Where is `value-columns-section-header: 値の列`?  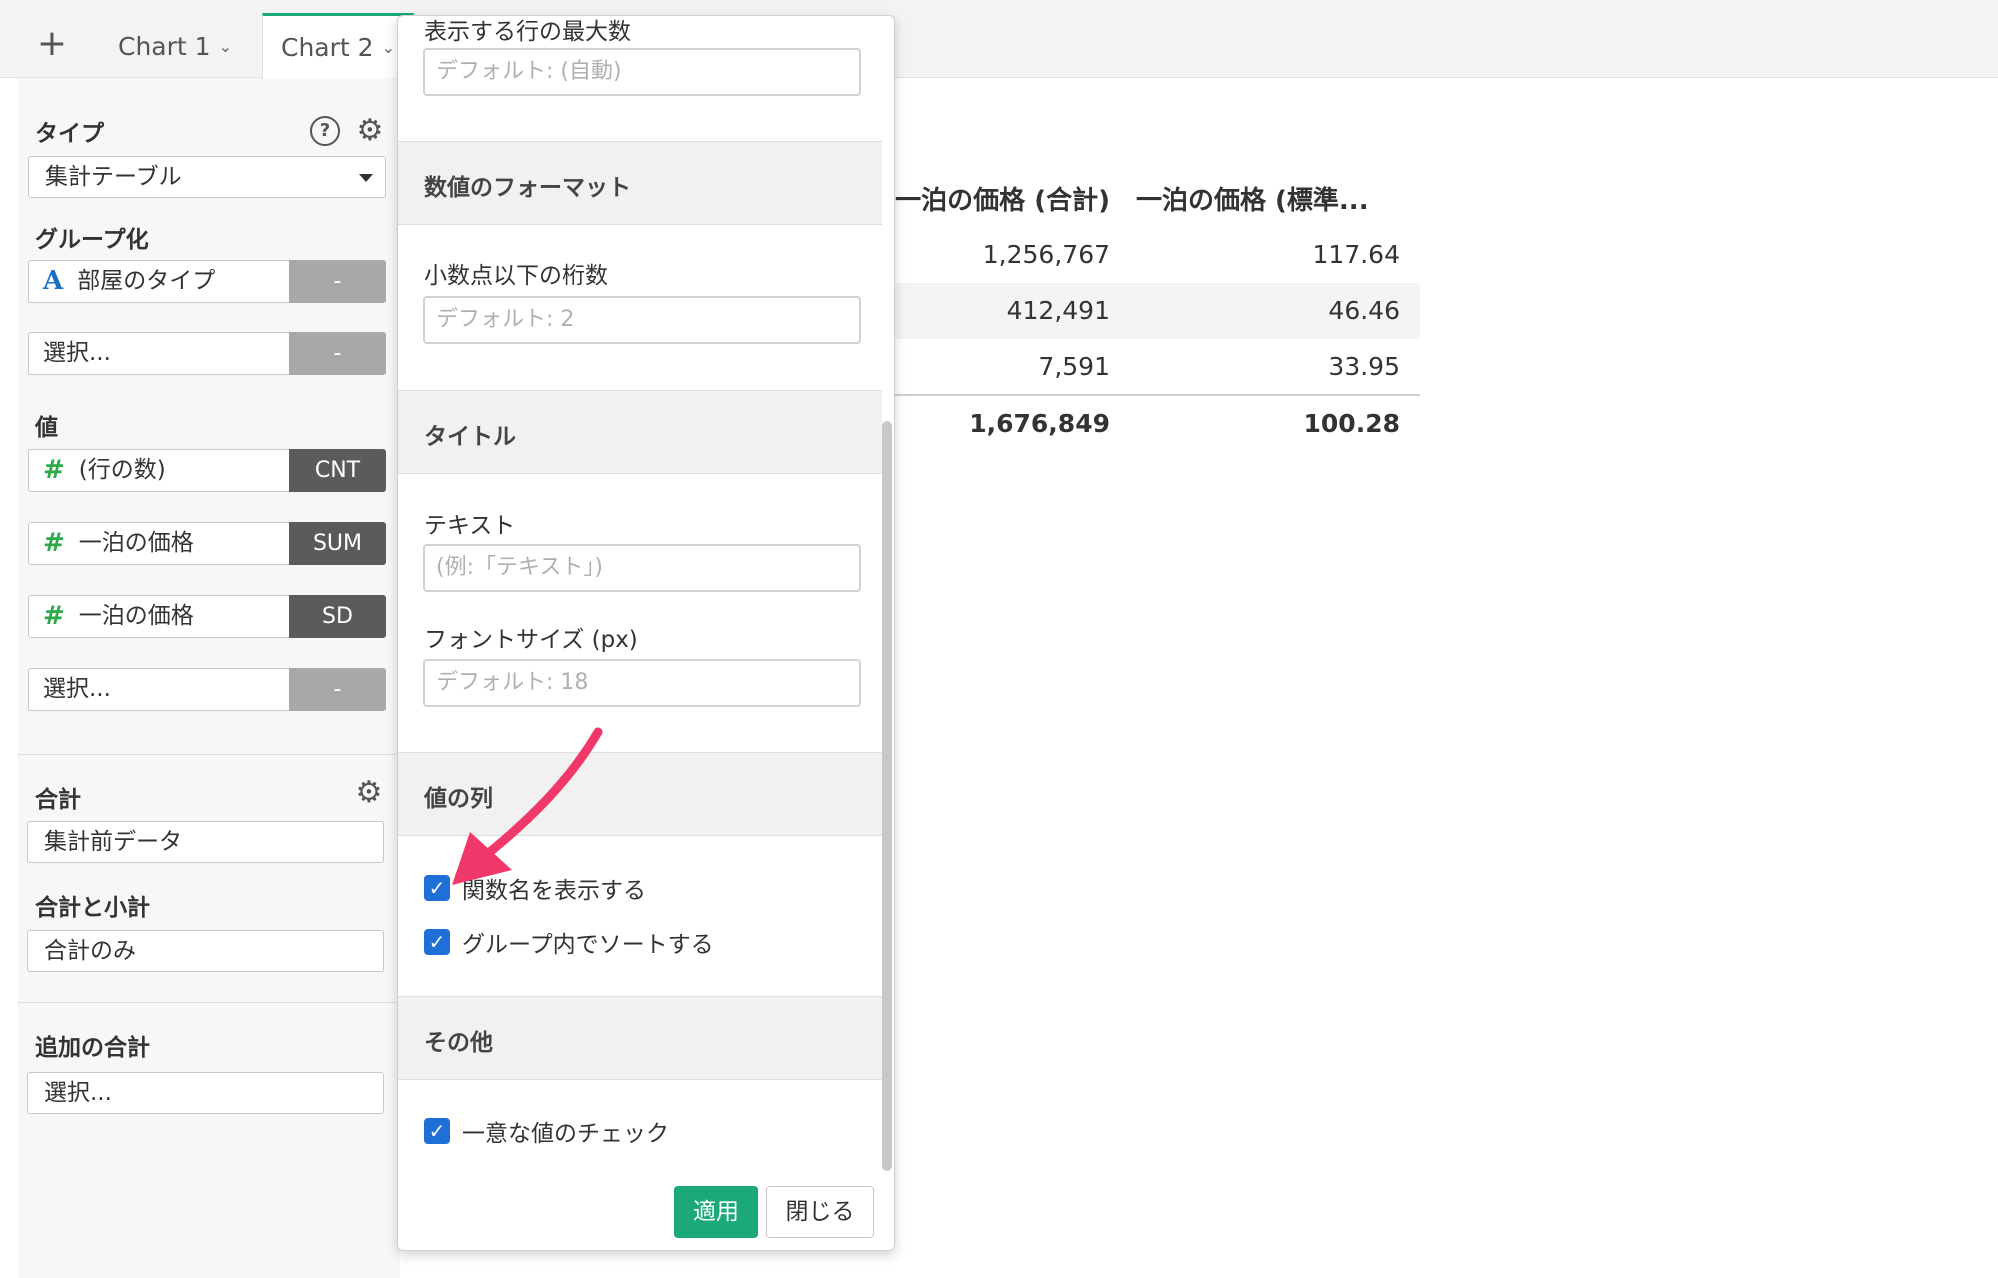
value-columns-section-header: 値の列 is located at coordinates (640, 794).